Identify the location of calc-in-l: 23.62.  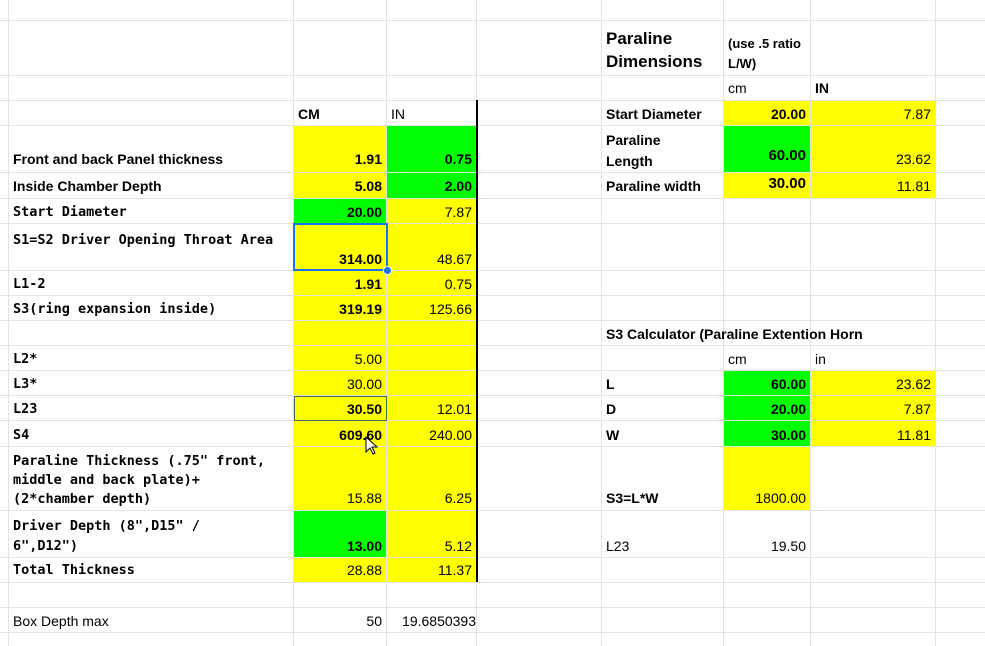
(873, 383).